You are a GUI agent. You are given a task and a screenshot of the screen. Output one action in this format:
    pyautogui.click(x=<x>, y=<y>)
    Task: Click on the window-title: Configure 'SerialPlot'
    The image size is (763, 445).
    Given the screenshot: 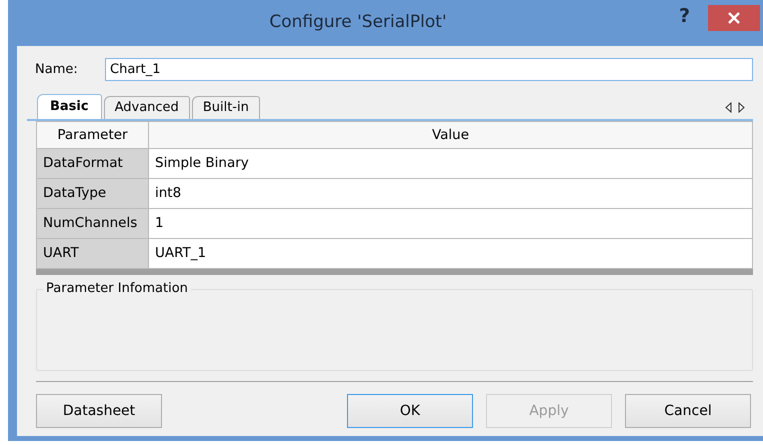 What is the action you would take?
    pyautogui.click(x=358, y=22)
    